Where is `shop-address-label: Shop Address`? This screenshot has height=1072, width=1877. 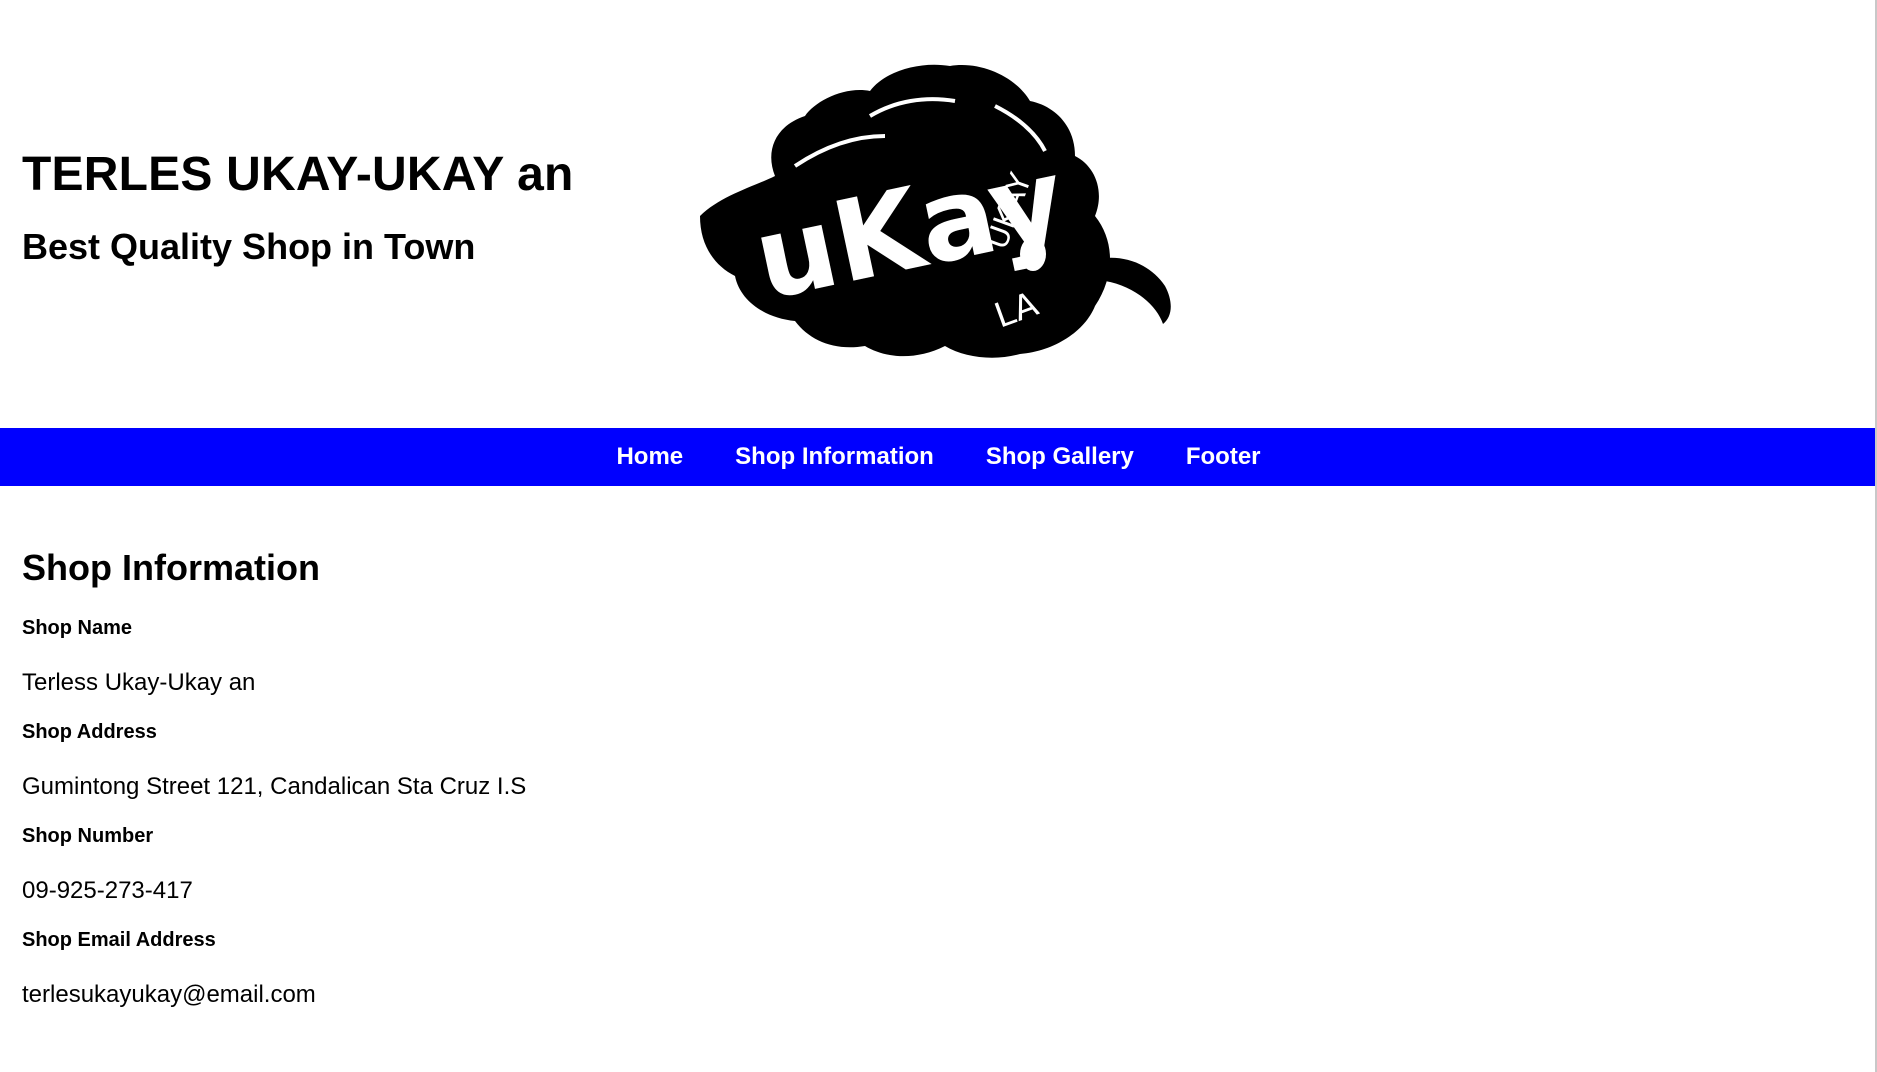 shop-address-label: Shop Address is located at coordinates (89, 732).